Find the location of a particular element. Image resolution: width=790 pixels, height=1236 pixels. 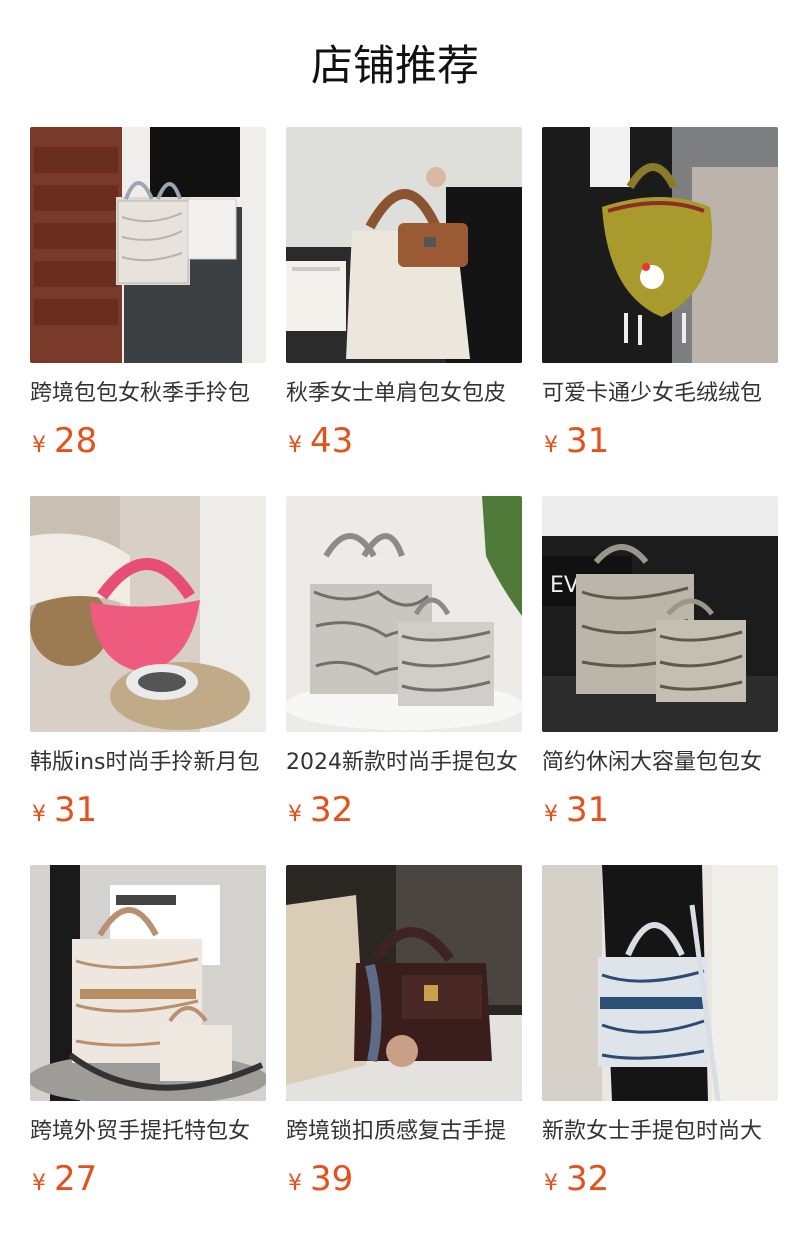

product-name: 新款女士手提包时尚大 is located at coordinates (660, 1132).